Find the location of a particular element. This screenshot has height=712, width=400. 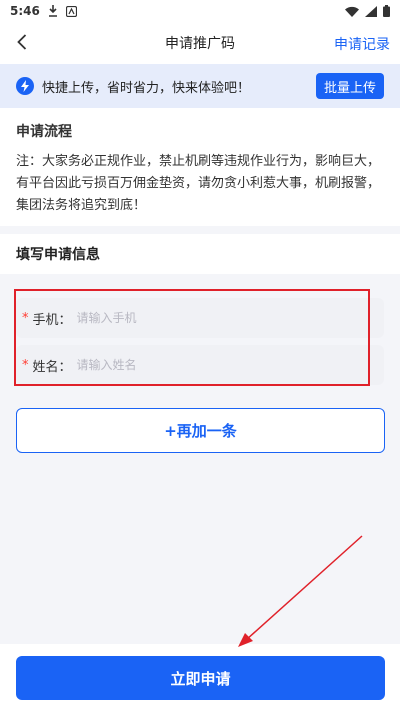

bottom-bar: 立即申请 is located at coordinates (200, 678).